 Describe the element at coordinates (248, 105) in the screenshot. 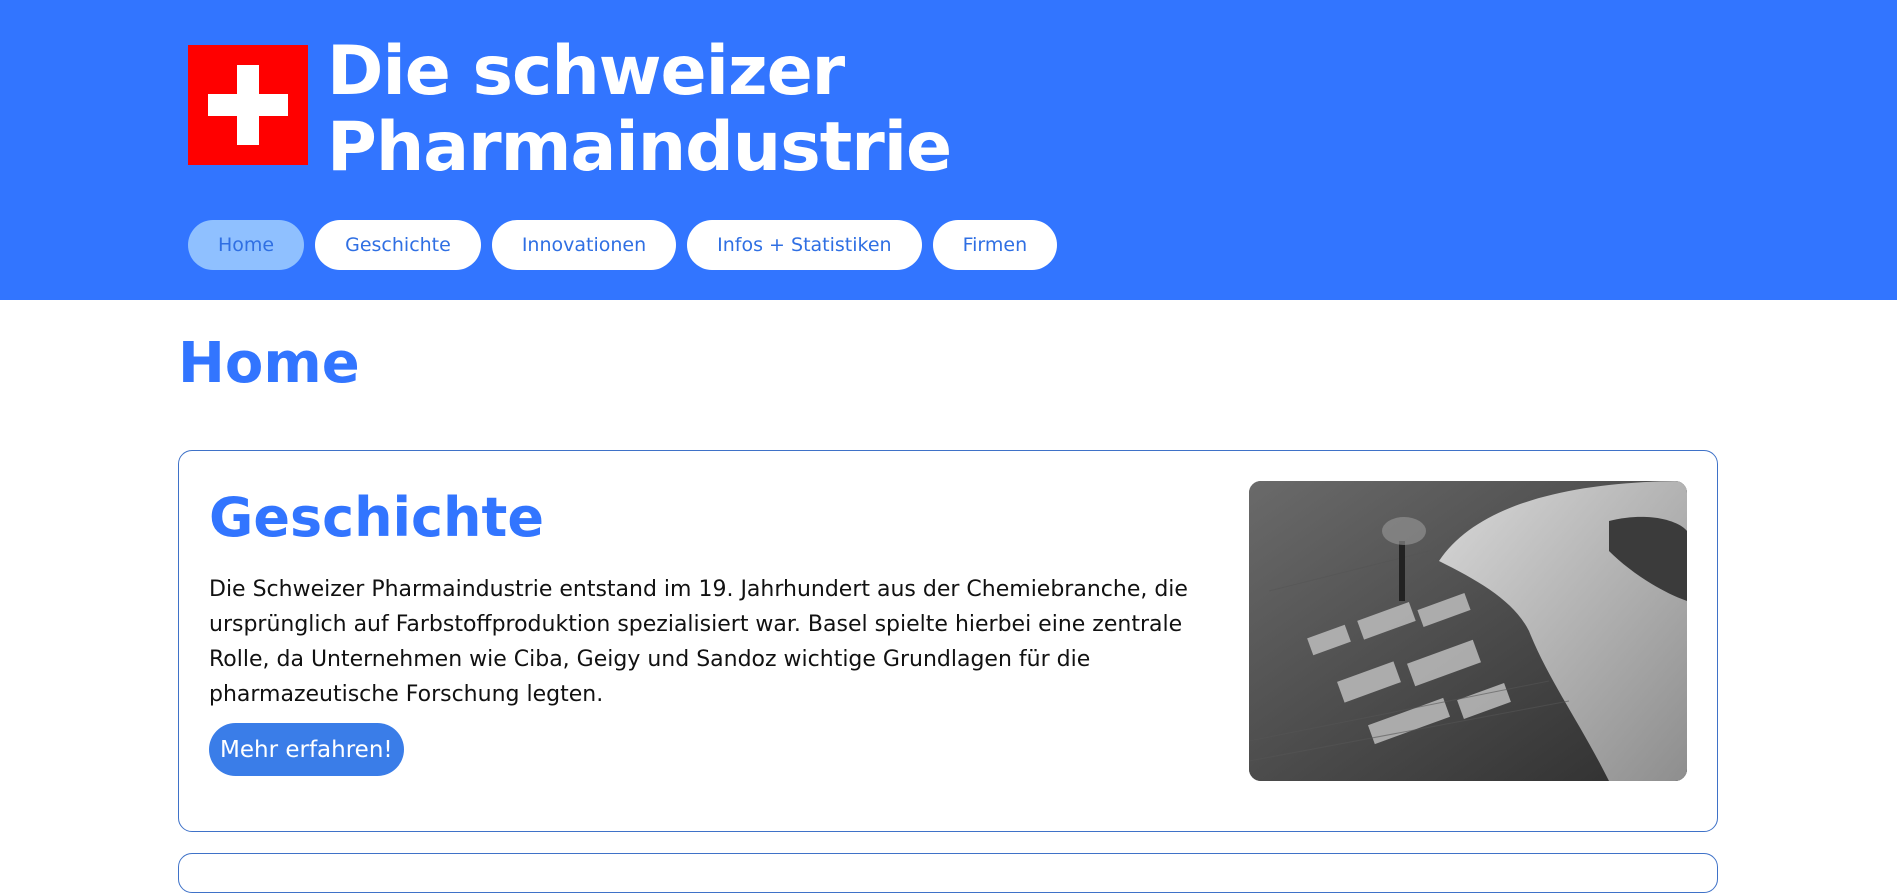

I see `swiss-flag-icon` at that location.